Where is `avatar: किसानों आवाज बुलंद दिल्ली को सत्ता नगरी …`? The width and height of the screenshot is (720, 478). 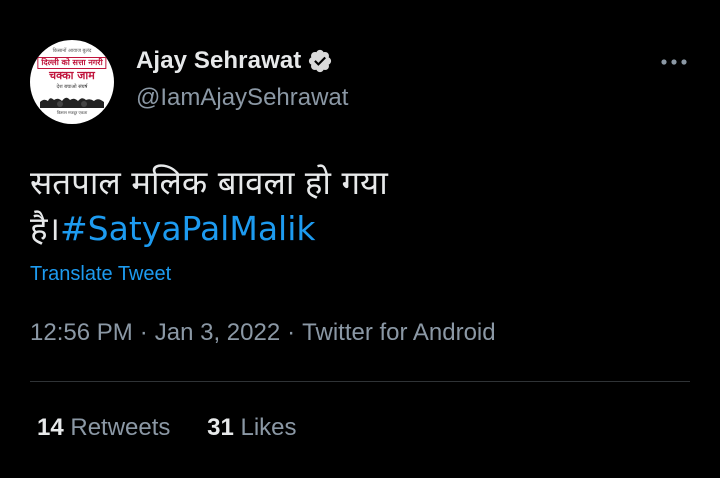 avatar: किसानों आवाज बुलंद दिल्ली को सत्ता नगरी … is located at coordinates (72, 82).